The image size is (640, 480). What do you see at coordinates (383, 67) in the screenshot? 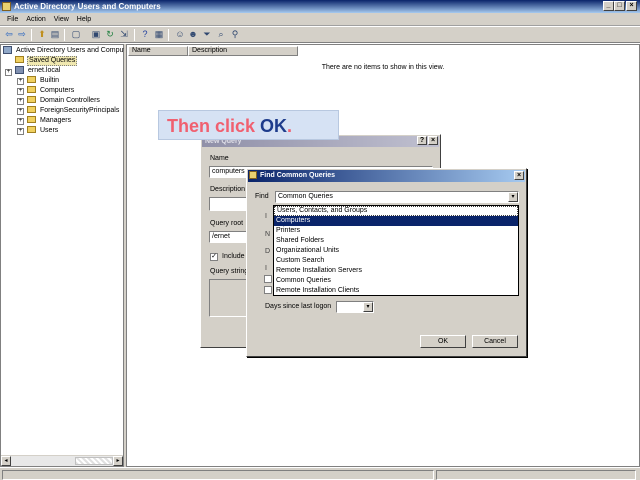
I see `empty-list-message: There are no items to show in this view.` at bounding box center [383, 67].